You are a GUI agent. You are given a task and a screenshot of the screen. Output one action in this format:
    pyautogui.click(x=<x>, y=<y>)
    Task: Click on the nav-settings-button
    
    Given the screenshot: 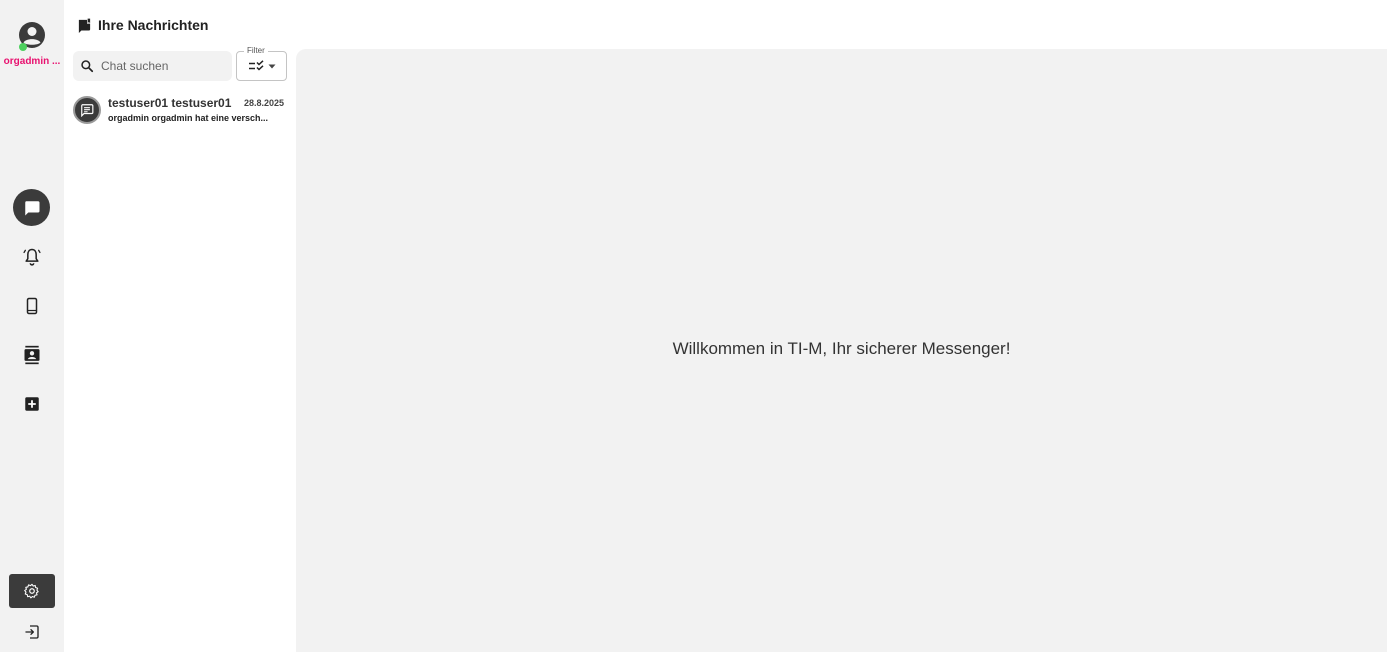 What is the action you would take?
    pyautogui.click(x=32, y=591)
    